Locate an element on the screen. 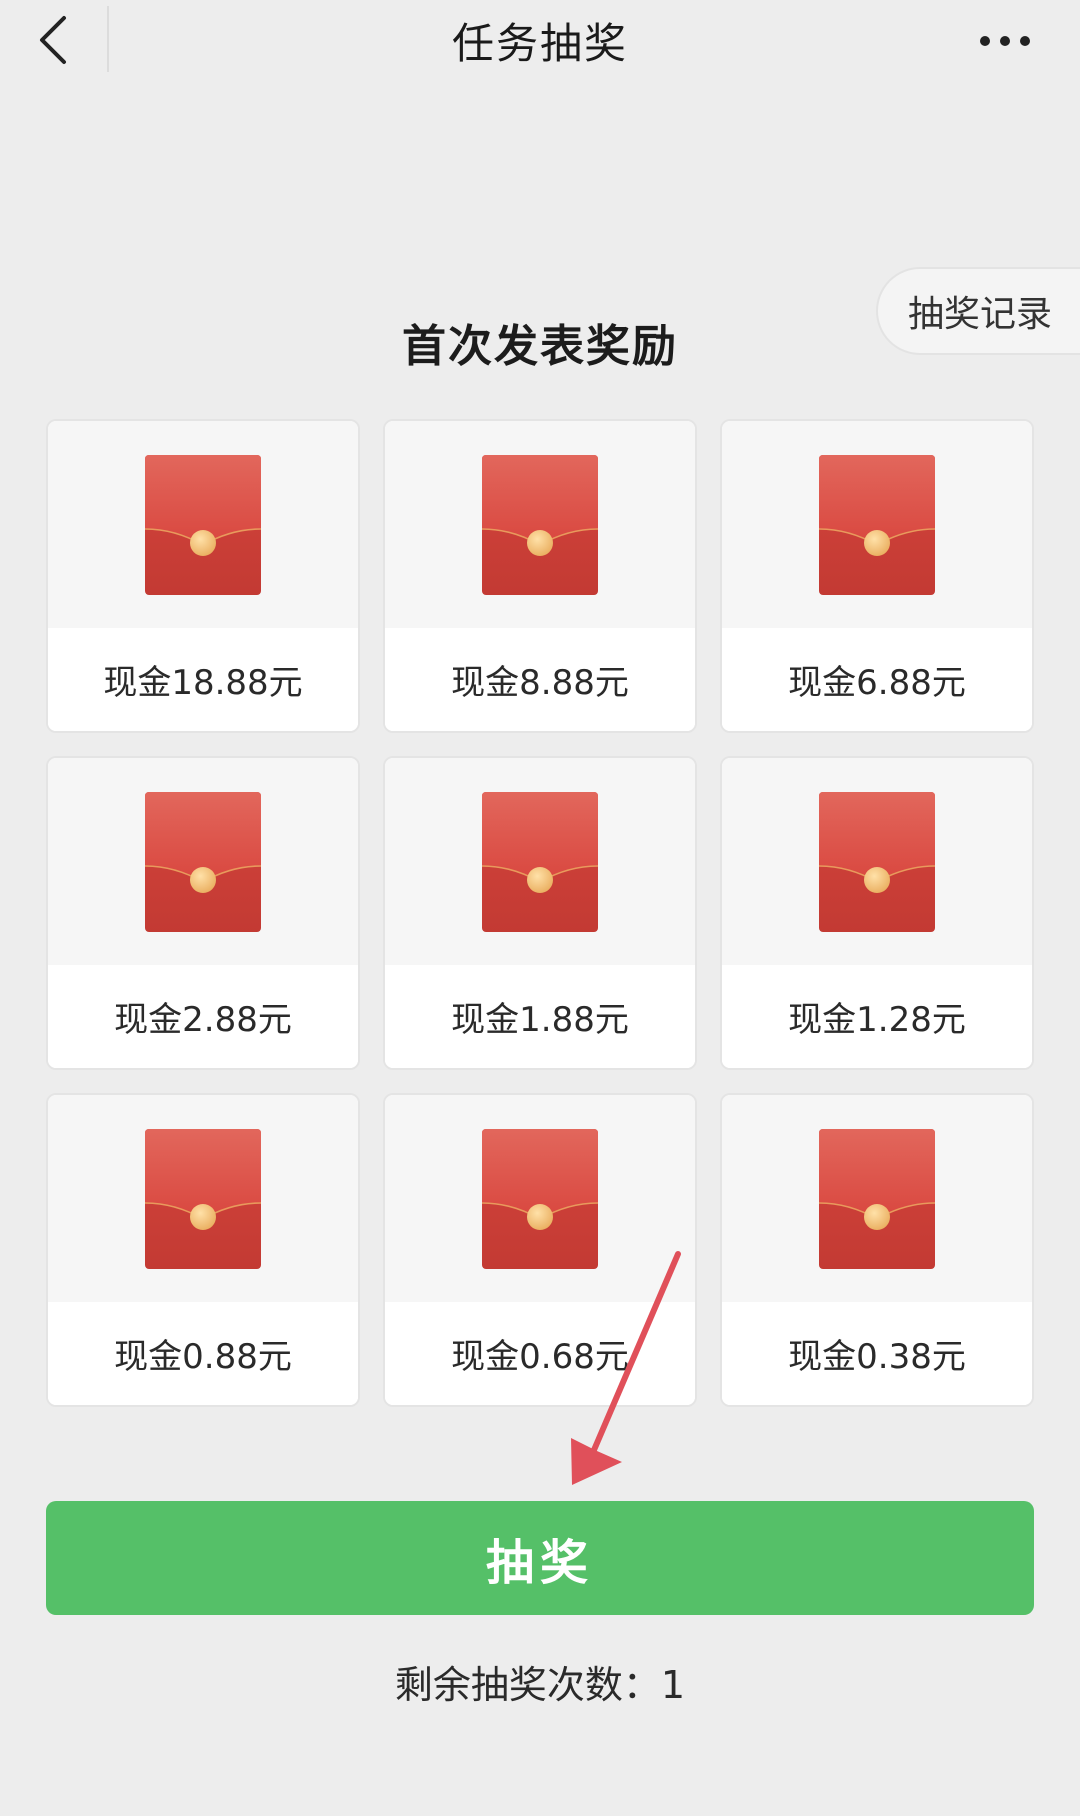 The image size is (1080, 1816). more-button is located at coordinates (1005, 41).